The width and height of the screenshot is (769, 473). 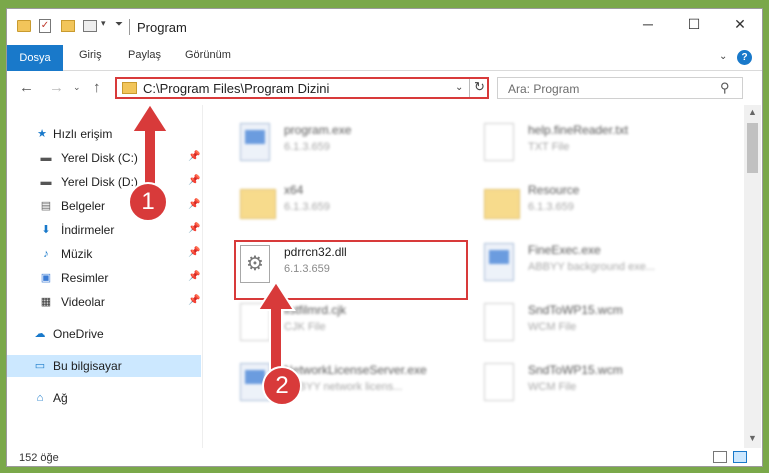 What do you see at coordinates (46, 254) in the screenshot?
I see `music-icon: ♪` at bounding box center [46, 254].